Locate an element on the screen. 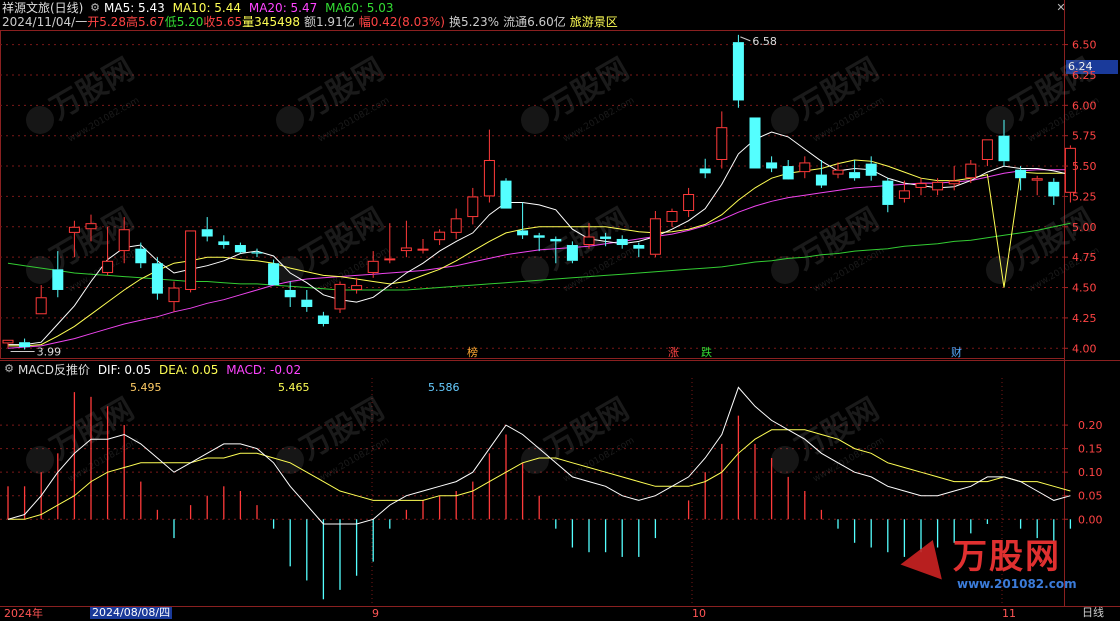 The height and width of the screenshot is (621, 1120). brand-logo: 万股网 www.201082.com is located at coordinates (997, 568).